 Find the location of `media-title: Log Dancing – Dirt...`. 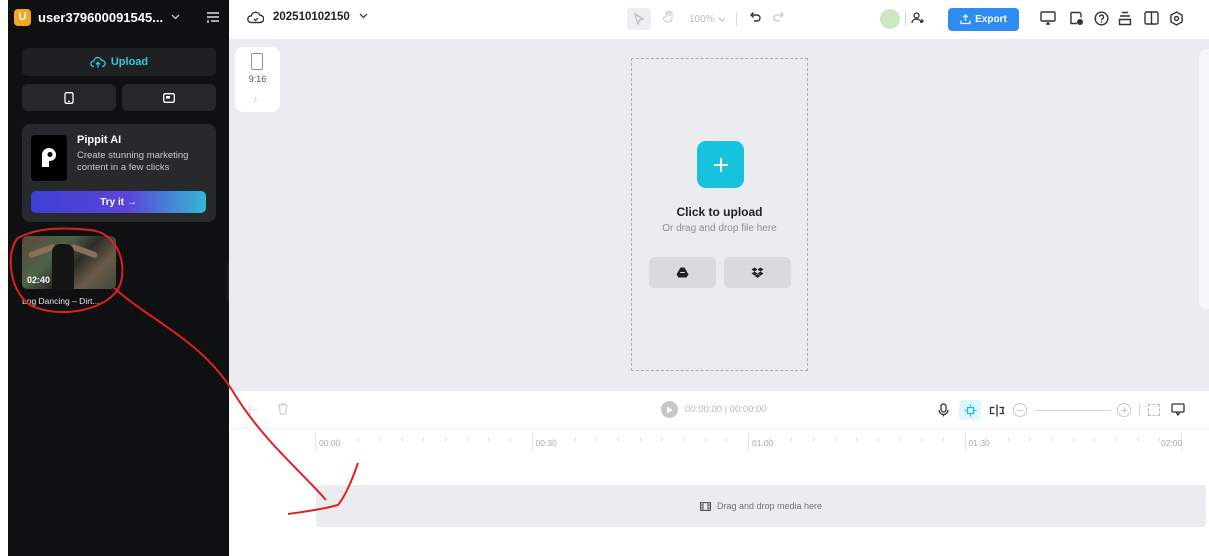

media-title: Log Dancing – Dirt... is located at coordinates (61, 301).